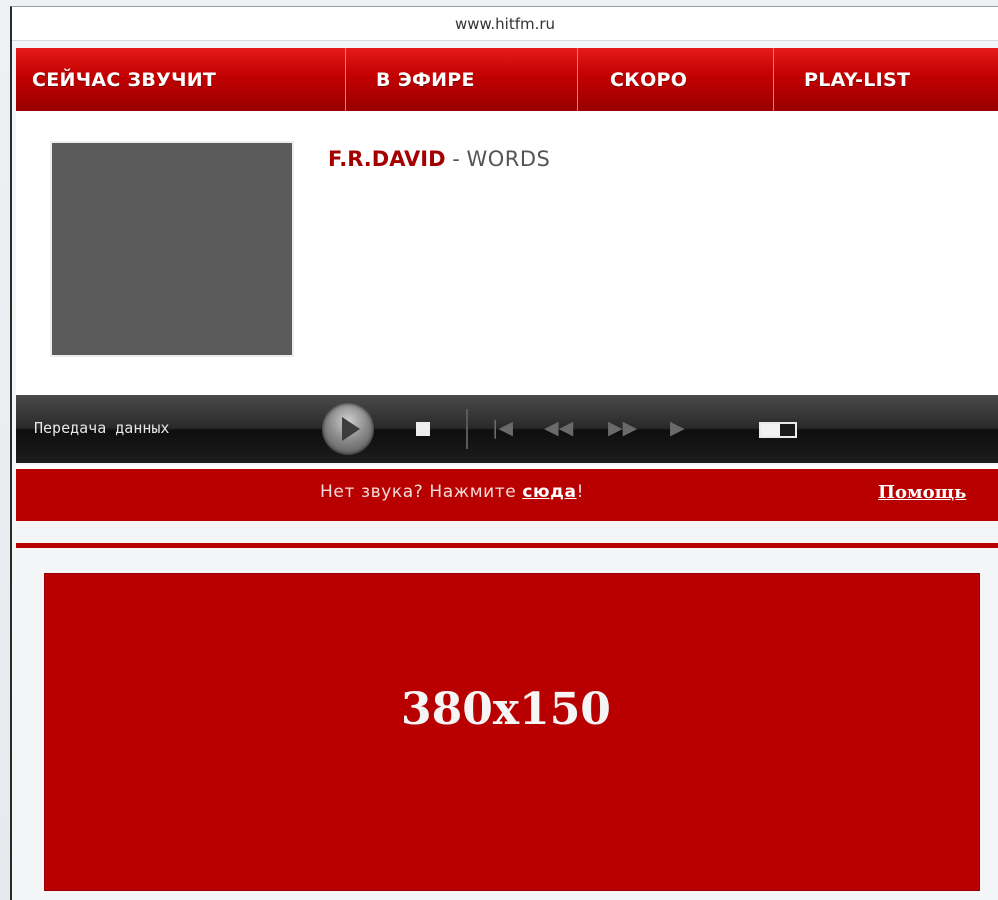 The image size is (998, 900). Describe the element at coordinates (502, 428) in the screenshot. I see `previous-track-icon: |◀` at that location.